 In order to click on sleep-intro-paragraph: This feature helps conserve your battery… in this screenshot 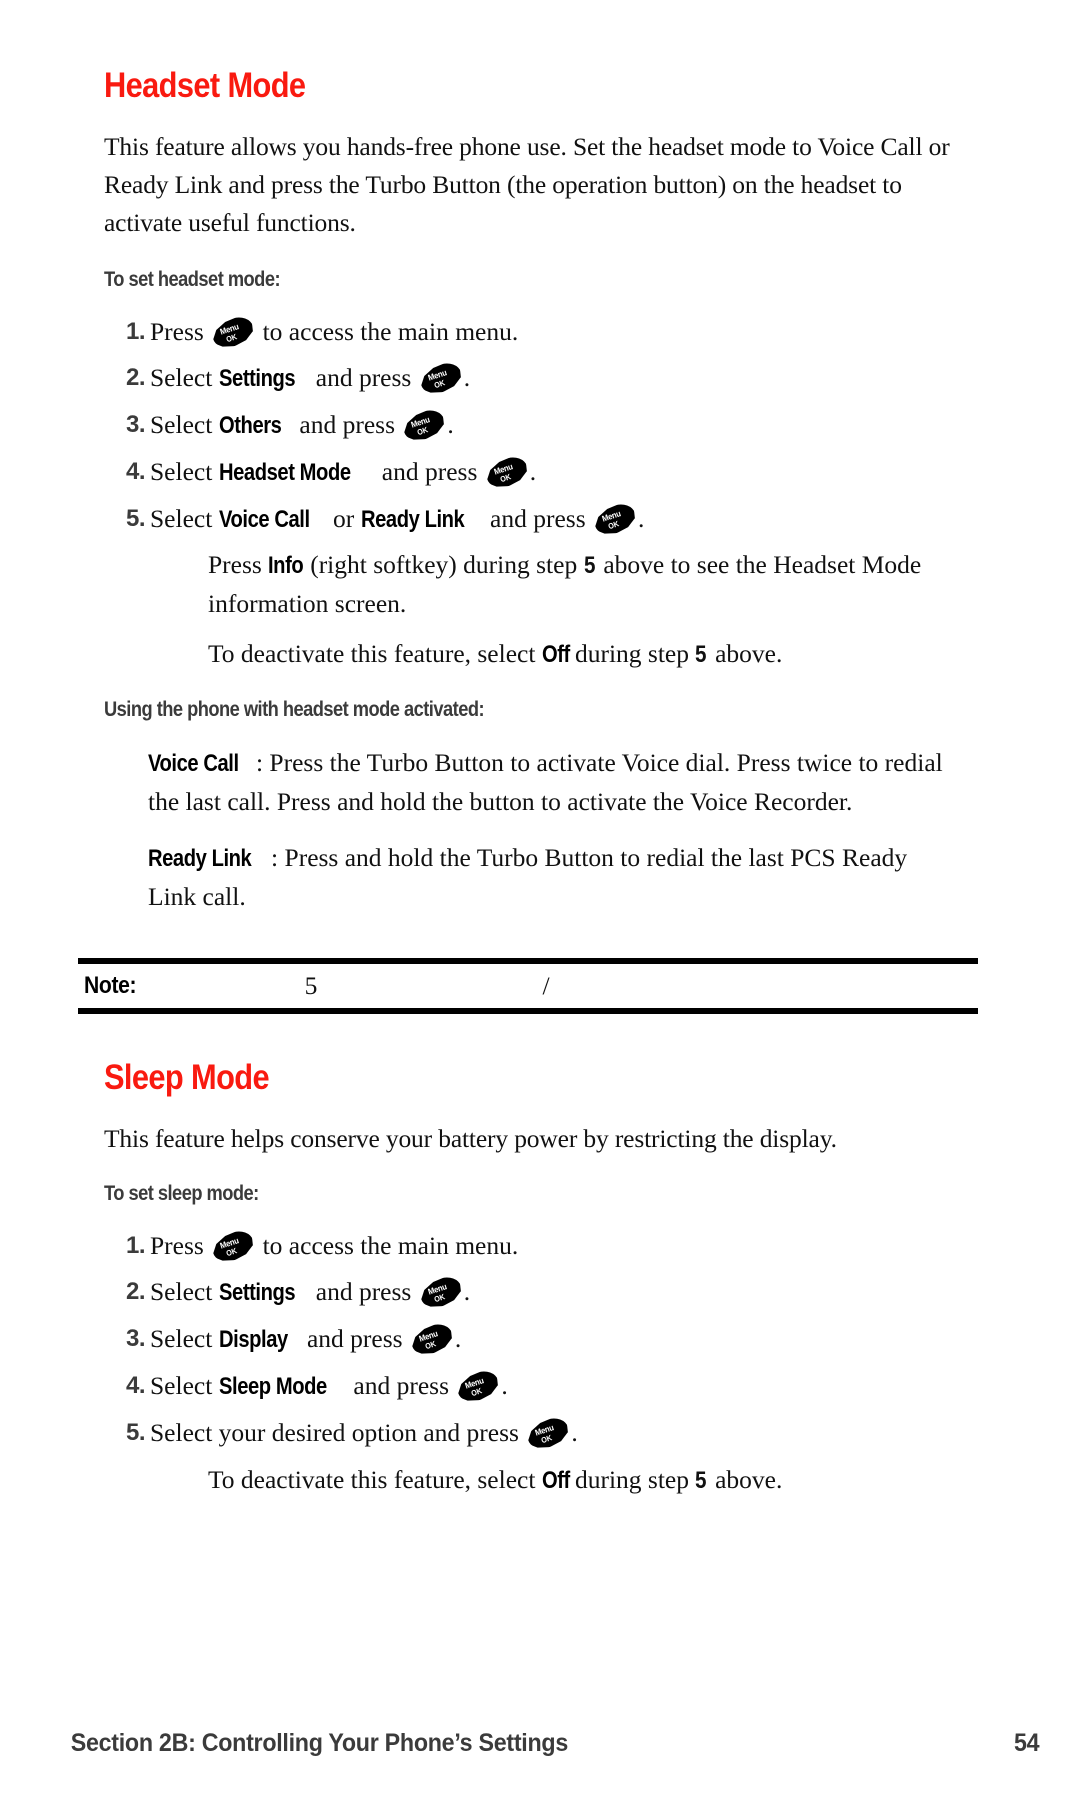, I will do `click(470, 1138)`.